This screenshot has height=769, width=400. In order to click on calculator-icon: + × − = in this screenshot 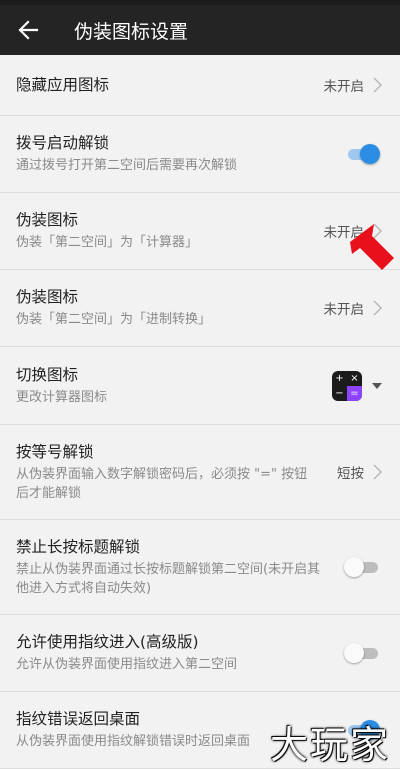, I will do `click(347, 385)`.